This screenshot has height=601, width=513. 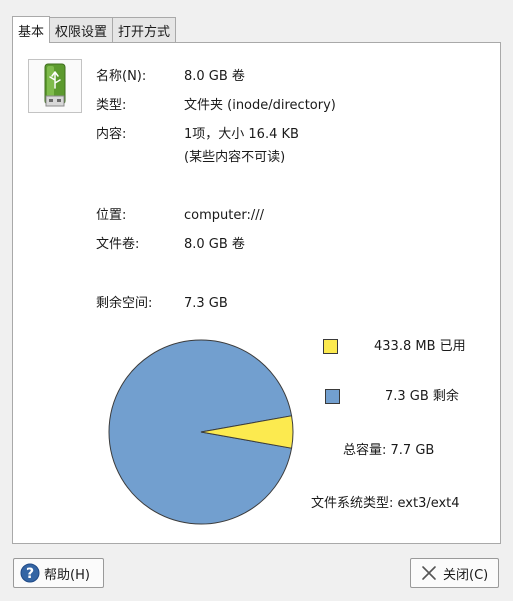 What do you see at coordinates (260, 105) in the screenshot?
I see `type-value: 文件夹 (inode/directory)` at bounding box center [260, 105].